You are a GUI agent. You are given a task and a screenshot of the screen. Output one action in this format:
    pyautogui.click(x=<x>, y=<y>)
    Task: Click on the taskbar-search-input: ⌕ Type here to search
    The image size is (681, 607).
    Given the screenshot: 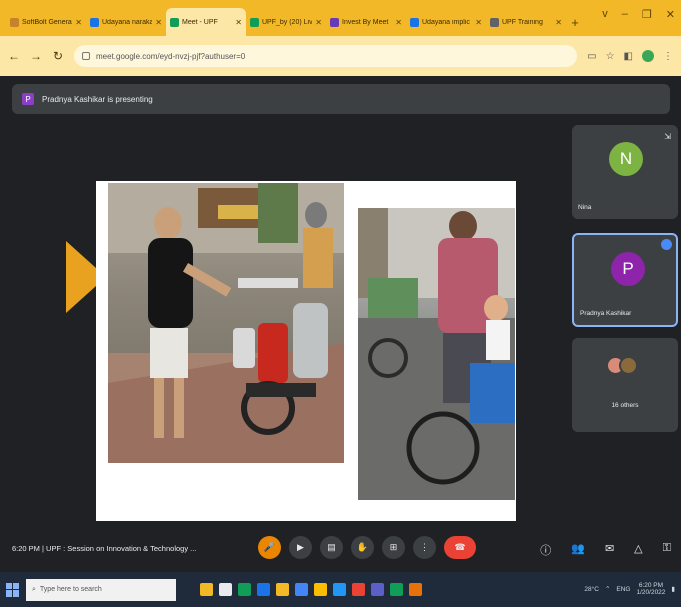 What is the action you would take?
    pyautogui.click(x=101, y=589)
    